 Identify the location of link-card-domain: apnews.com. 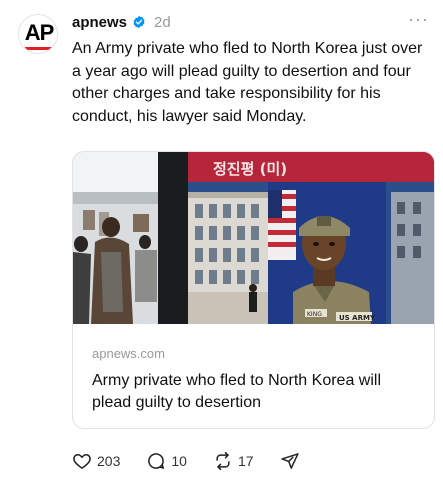
(128, 353).